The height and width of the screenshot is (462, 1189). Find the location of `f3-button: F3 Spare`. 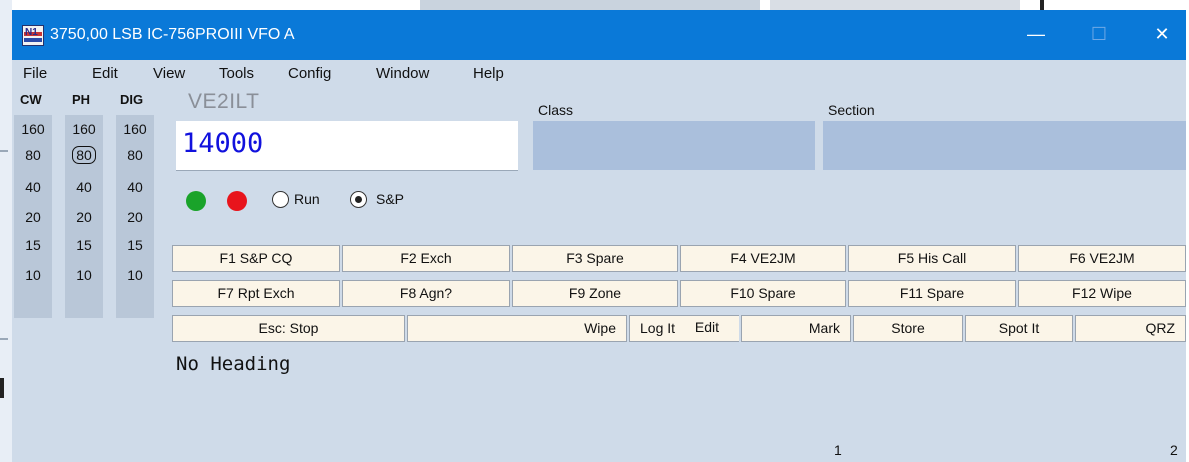

f3-button: F3 Spare is located at coordinates (595, 258).